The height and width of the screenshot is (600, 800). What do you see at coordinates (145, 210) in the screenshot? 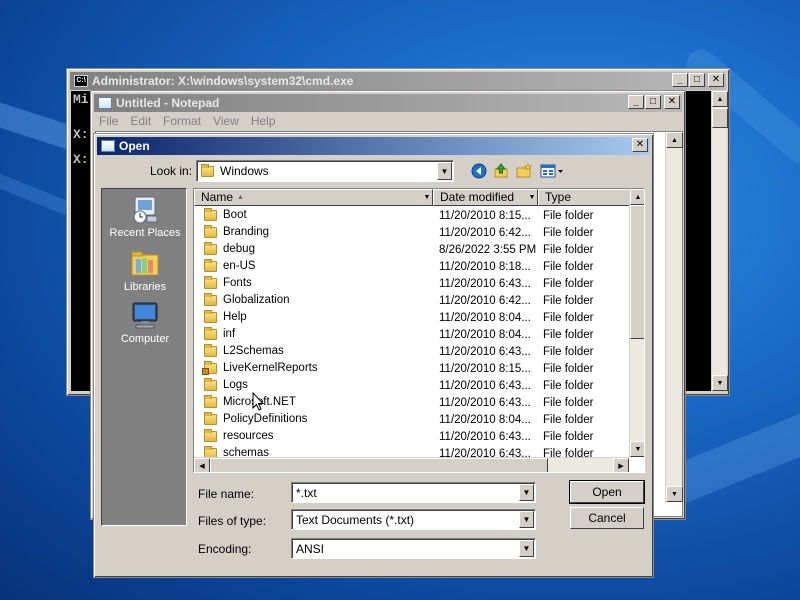
I see `recent-places-icon` at bounding box center [145, 210].